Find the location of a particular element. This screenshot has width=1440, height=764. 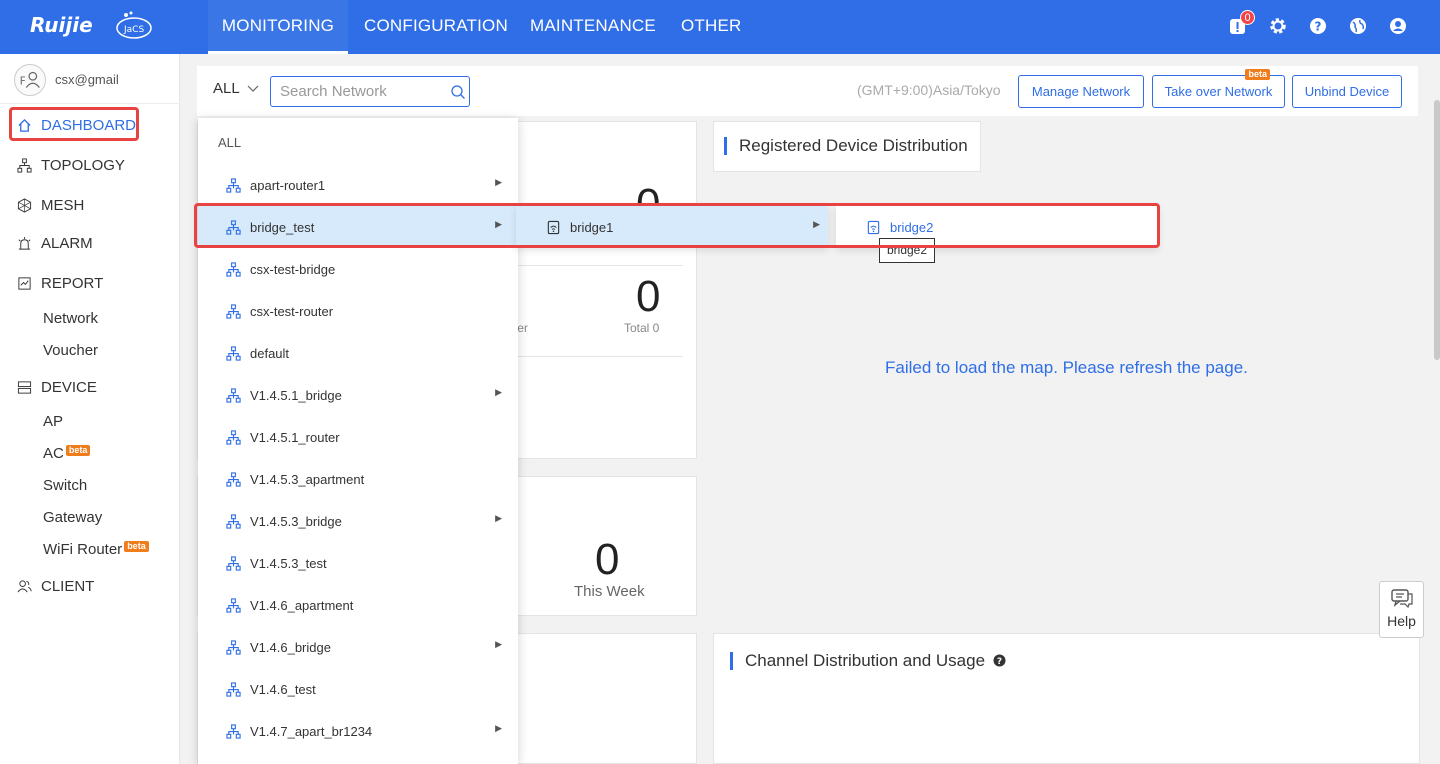

svg-text: Ruijie is located at coordinates (61, 25).